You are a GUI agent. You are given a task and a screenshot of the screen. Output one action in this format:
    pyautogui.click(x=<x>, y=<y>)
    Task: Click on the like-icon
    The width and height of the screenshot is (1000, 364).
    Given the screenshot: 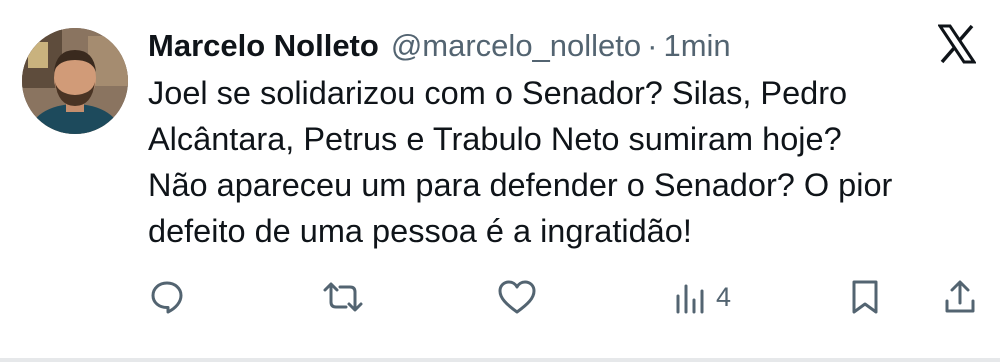 What is the action you would take?
    pyautogui.click(x=517, y=297)
    